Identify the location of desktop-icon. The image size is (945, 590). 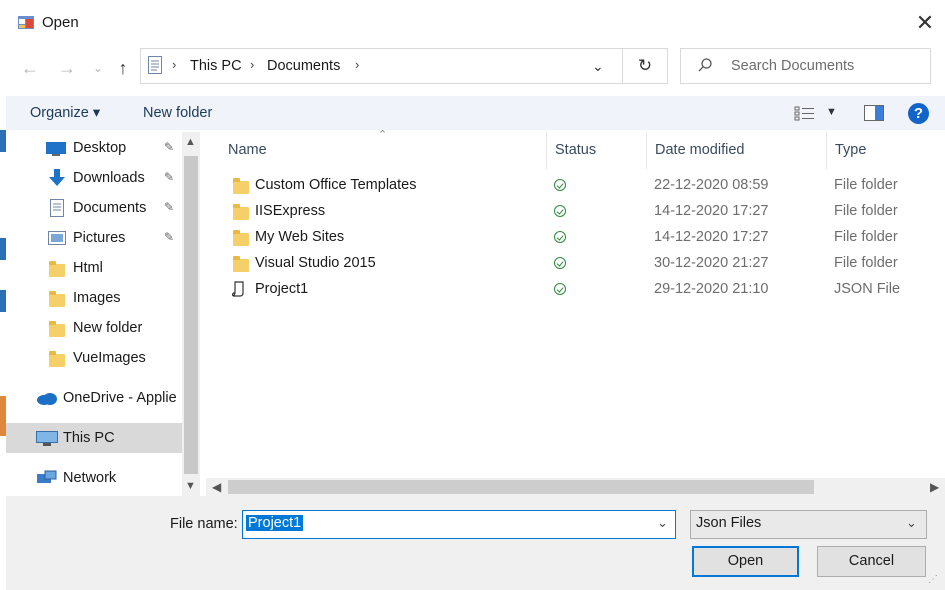
(56, 149).